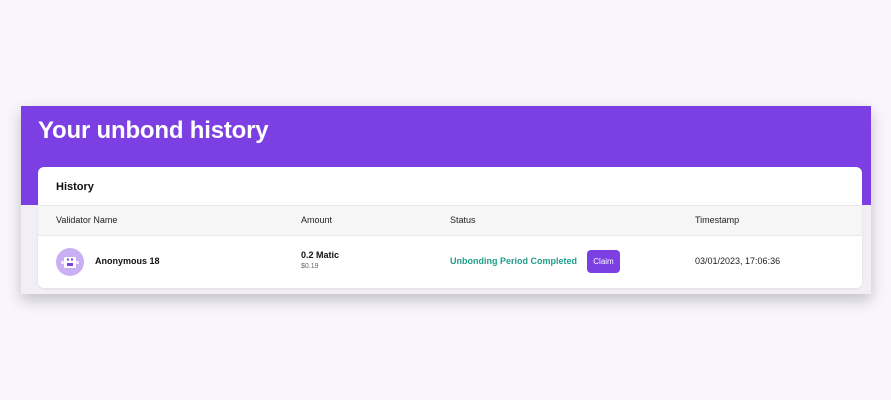 Image resolution: width=891 pixels, height=400 pixels. Describe the element at coordinates (513, 261) in the screenshot. I see `status-text: Unbonding Period Completed` at that location.